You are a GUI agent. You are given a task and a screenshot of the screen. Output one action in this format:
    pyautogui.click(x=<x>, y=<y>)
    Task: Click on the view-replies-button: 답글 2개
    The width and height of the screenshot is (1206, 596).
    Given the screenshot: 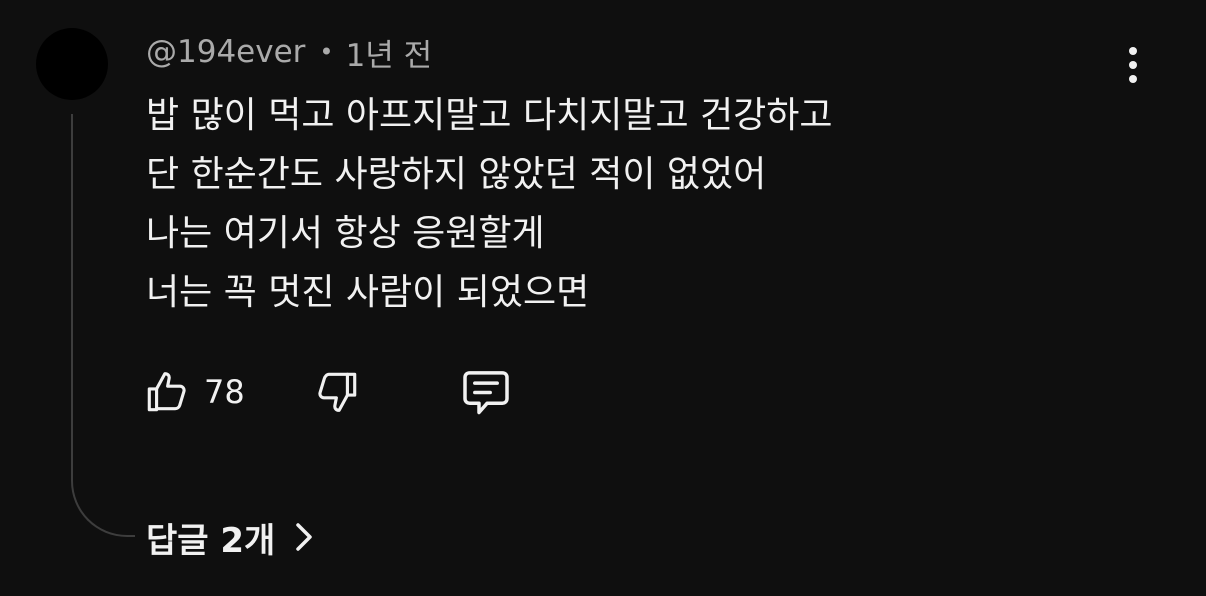 What is the action you would take?
    pyautogui.click(x=230, y=537)
    